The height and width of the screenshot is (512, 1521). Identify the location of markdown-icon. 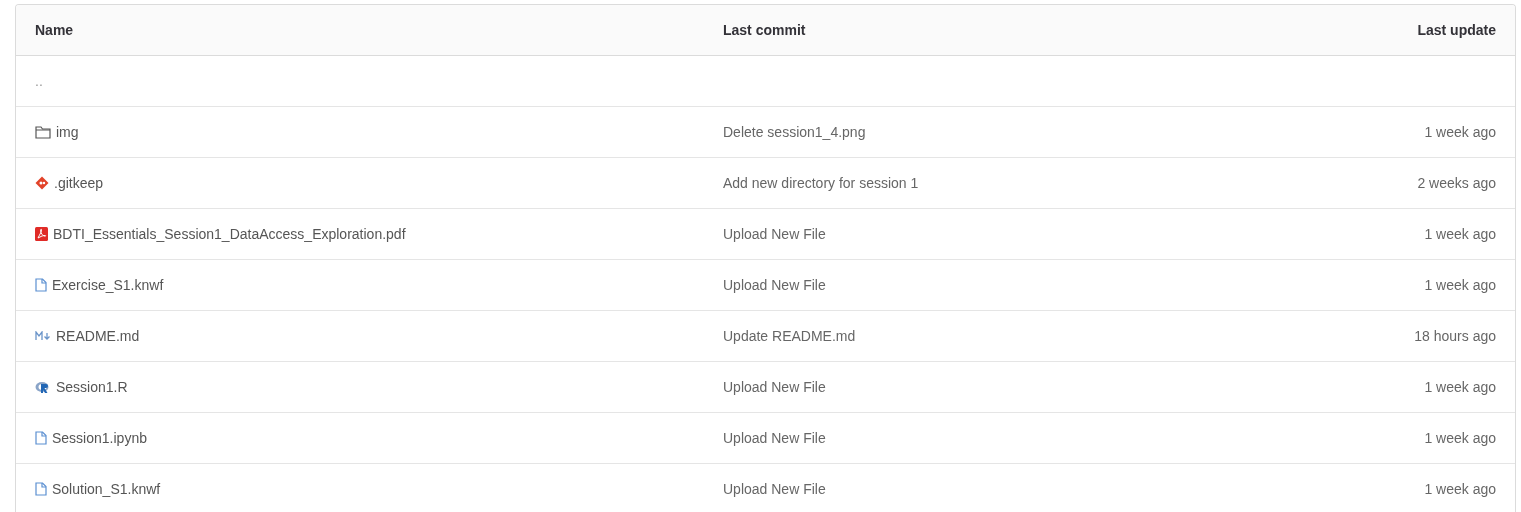
(43, 336).